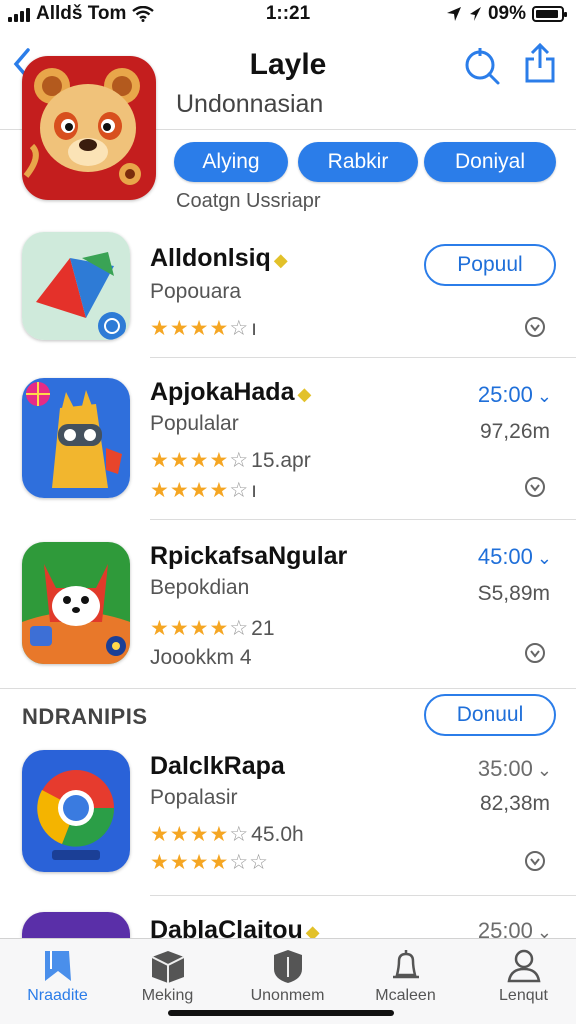  I want to click on browser-icon, so click(76, 811).